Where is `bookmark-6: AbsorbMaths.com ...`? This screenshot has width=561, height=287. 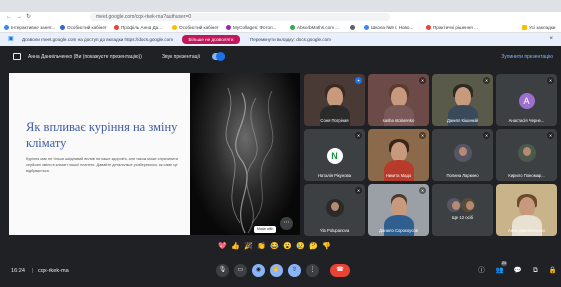 bookmark-6: AbsorbMaths.com ... is located at coordinates (314, 27).